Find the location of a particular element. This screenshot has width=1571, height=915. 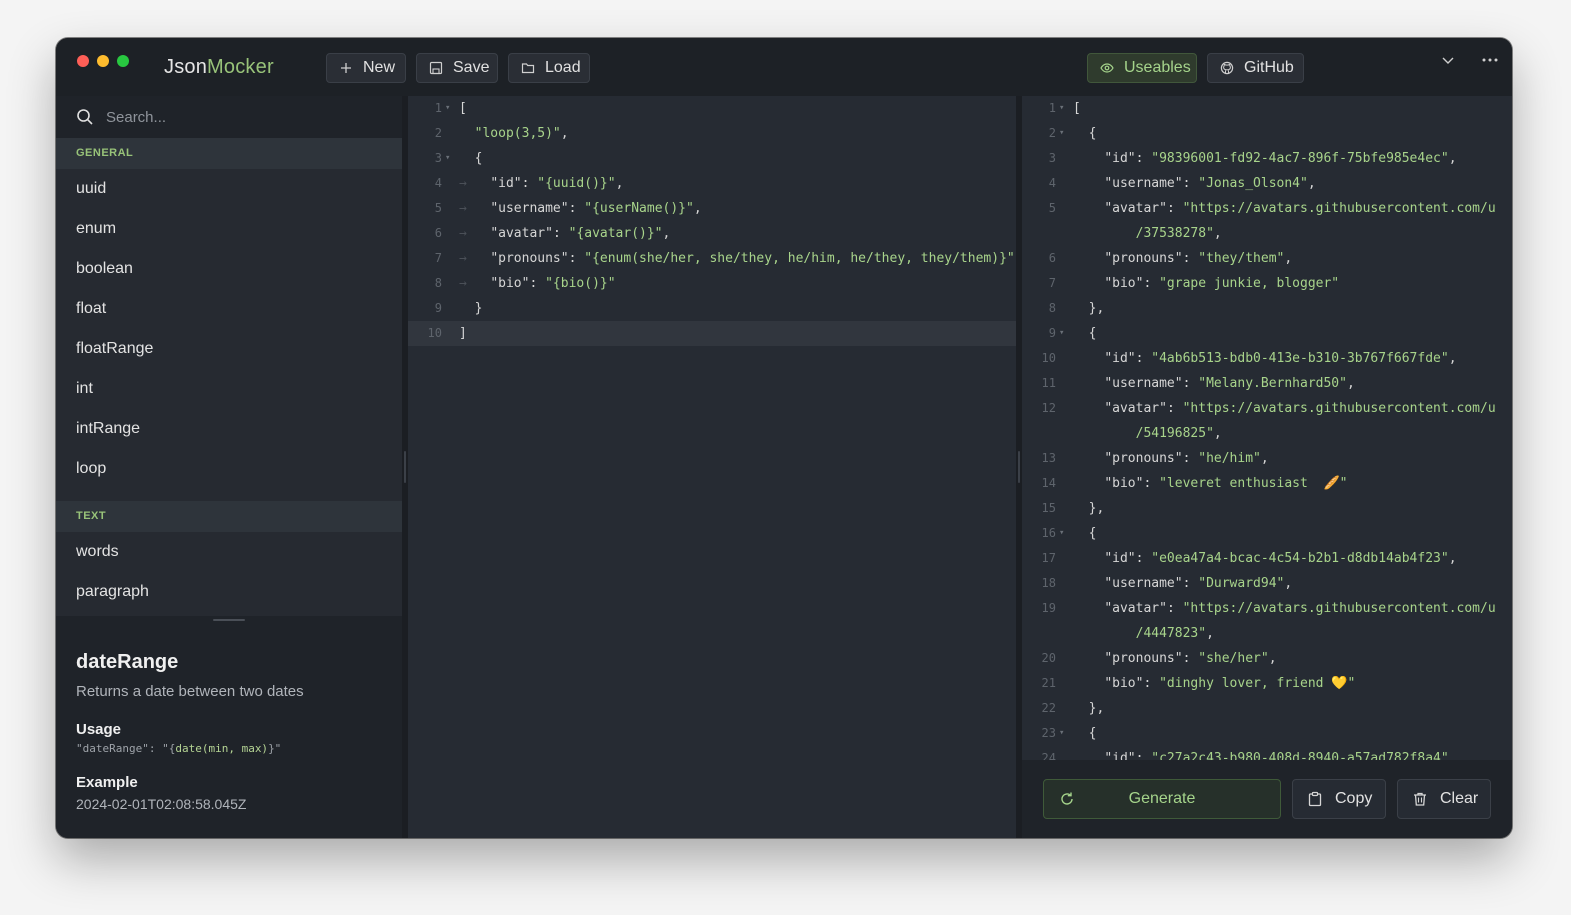

output-line: 11 "username": "Melany.Bernhard50", is located at coordinates (1267, 383).